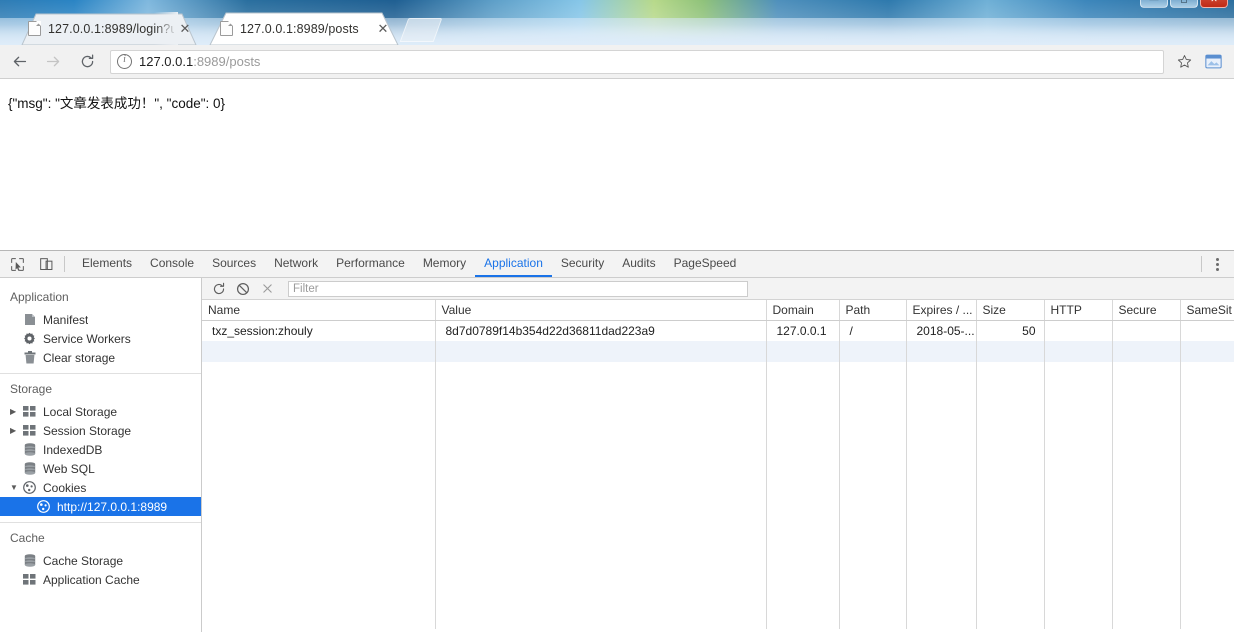  Describe the element at coordinates (73, 449) in the screenshot. I see `sidebar-item-label: IndexedDB` at that location.